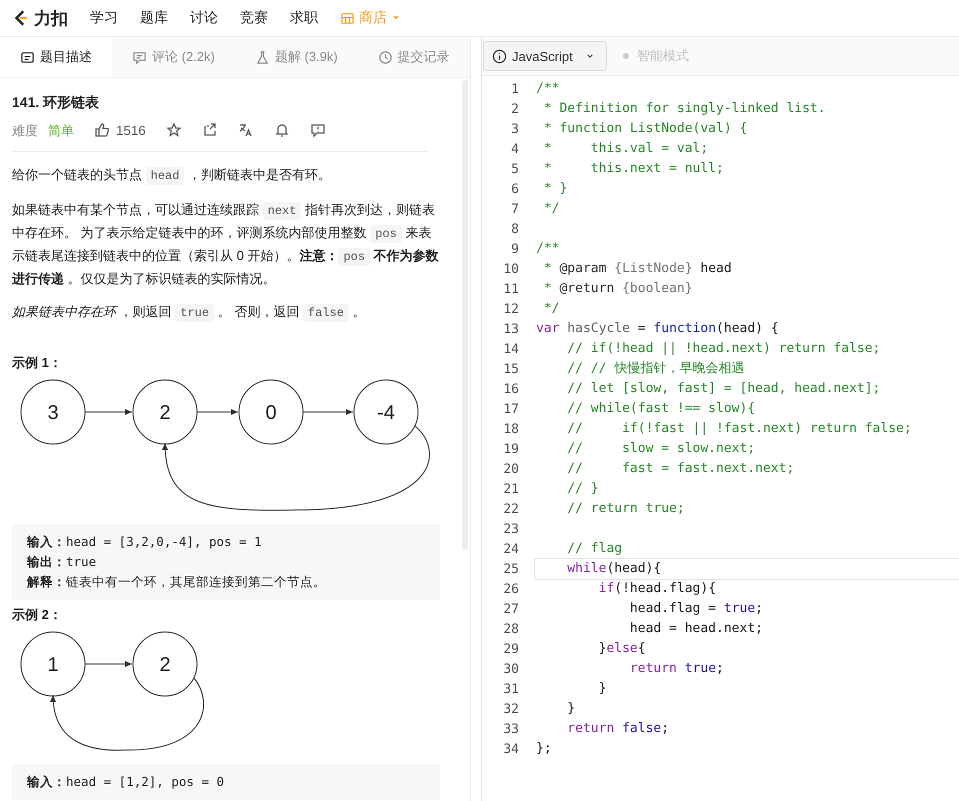 Image resolution: width=959 pixels, height=801 pixels. What do you see at coordinates (637, 269) in the screenshot?
I see `code-line: * @param {ListNode} head` at bounding box center [637, 269].